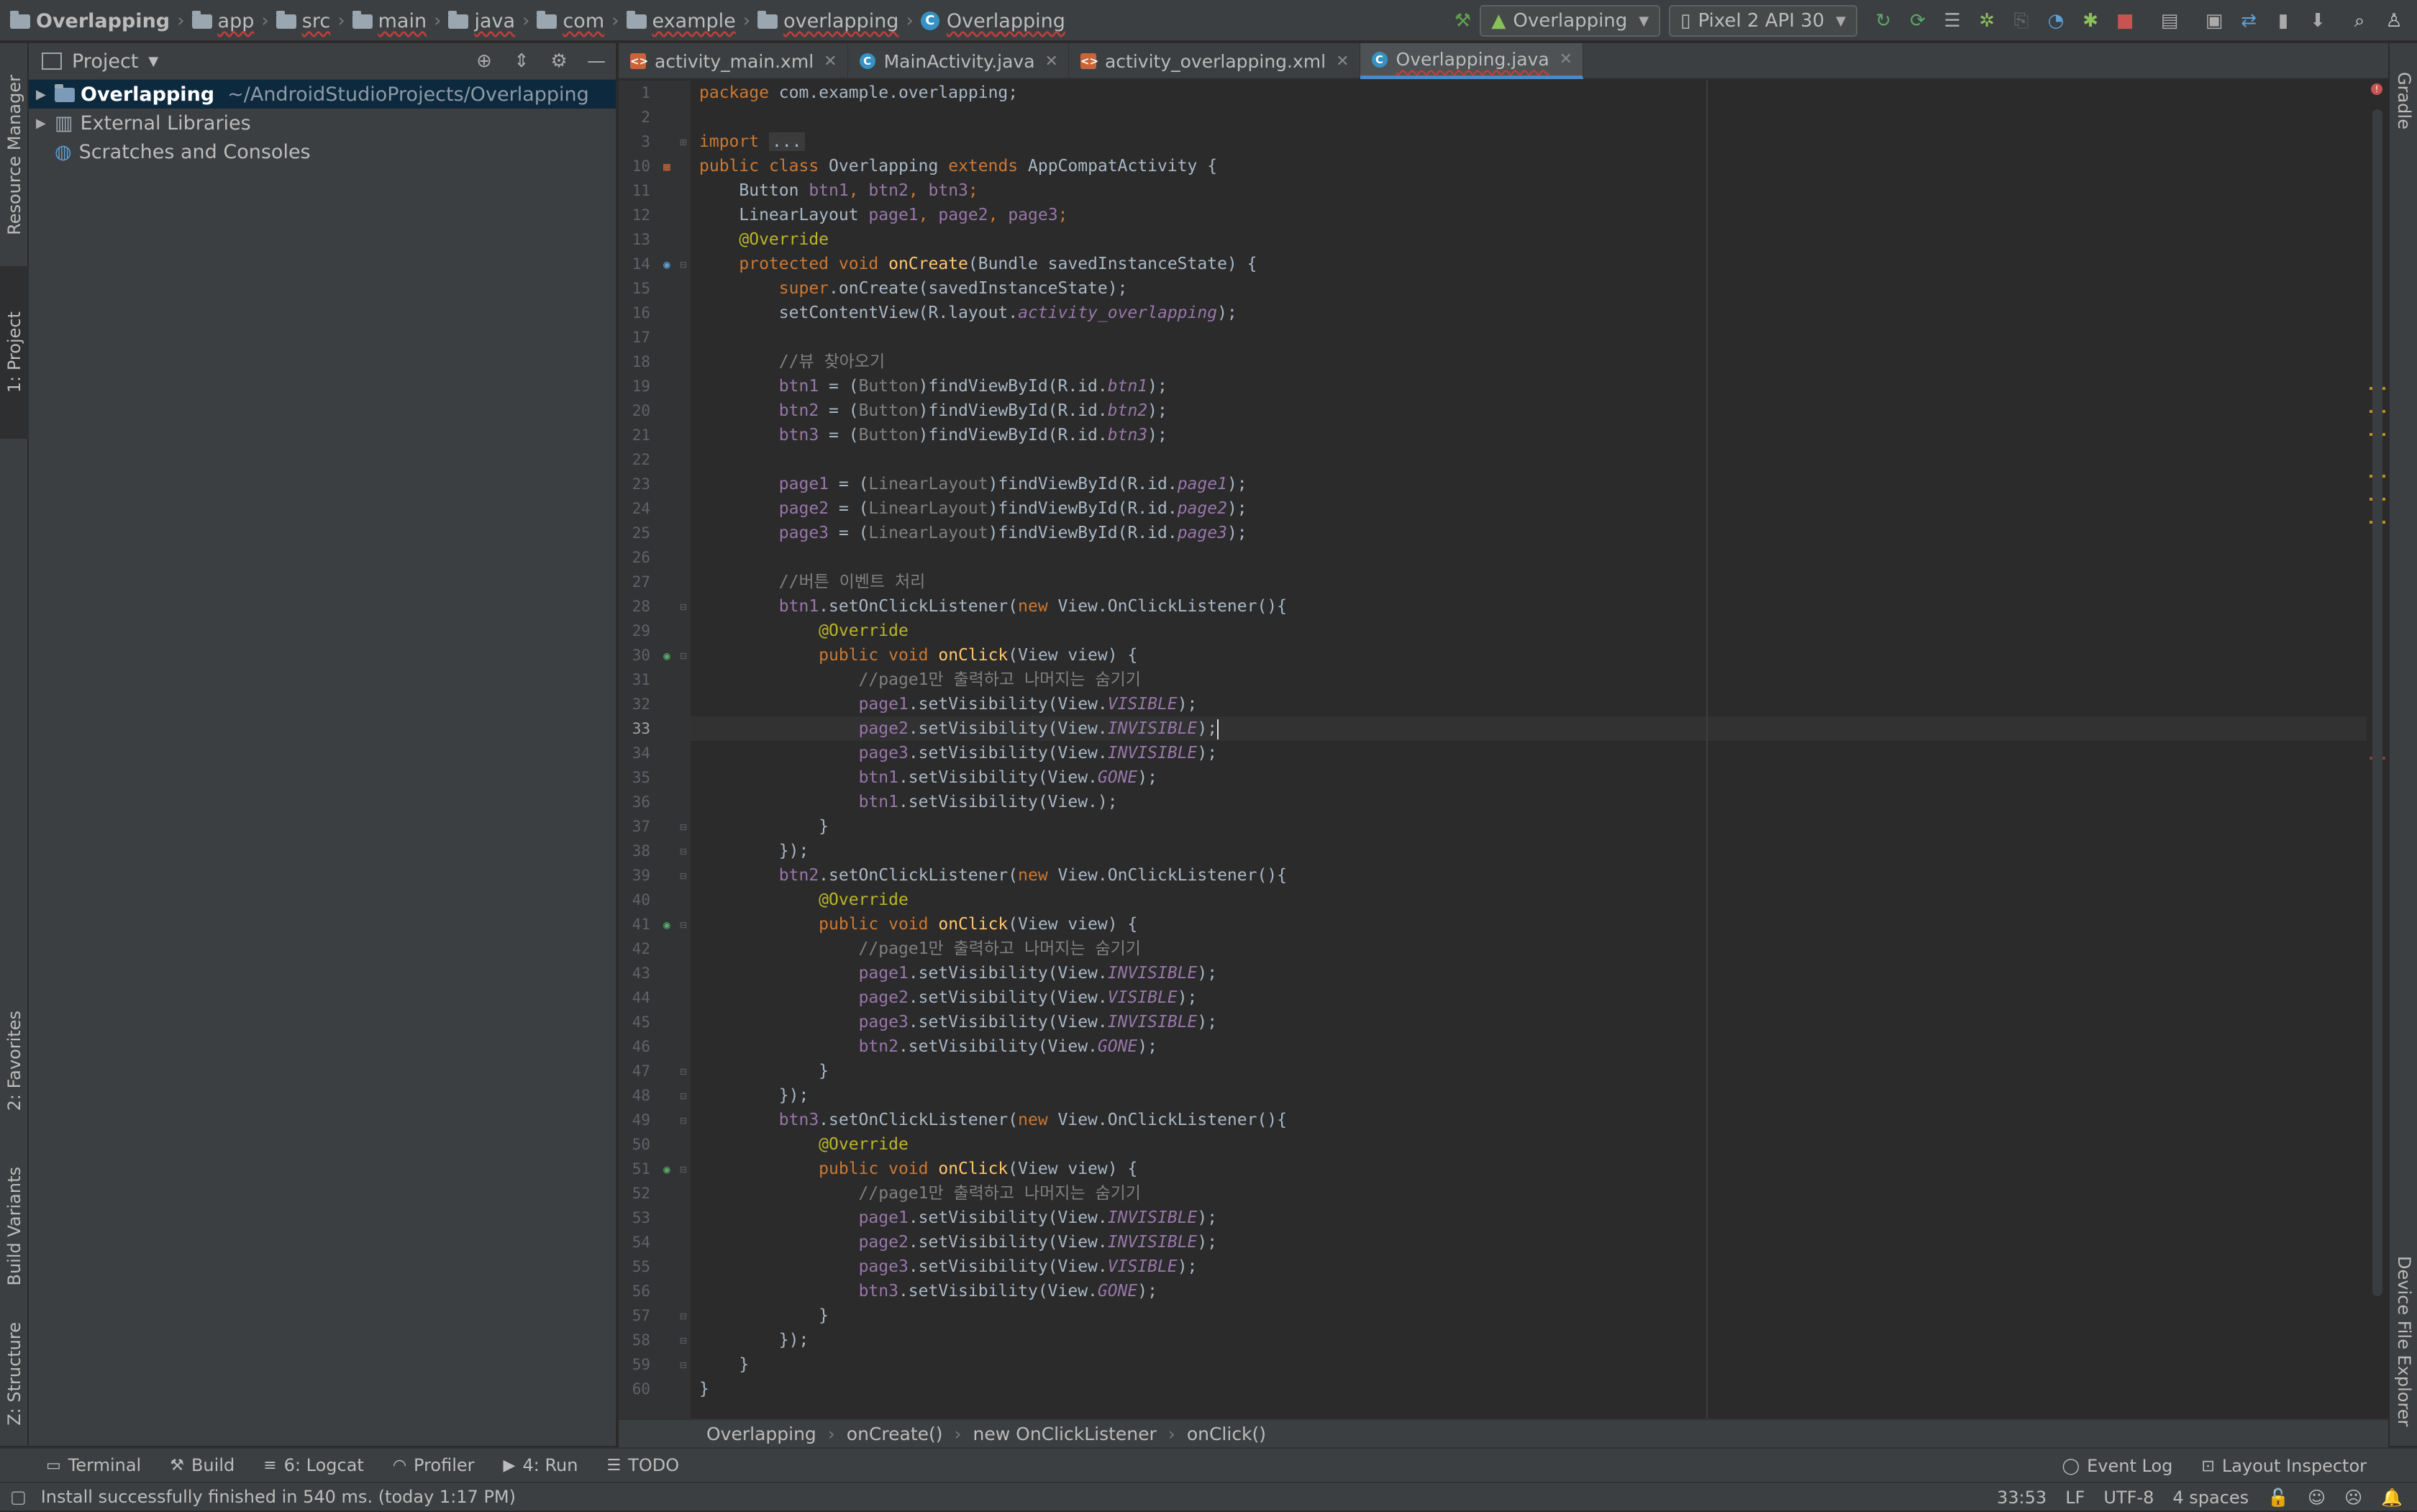  I want to click on minimize-icon: —, so click(596, 61).